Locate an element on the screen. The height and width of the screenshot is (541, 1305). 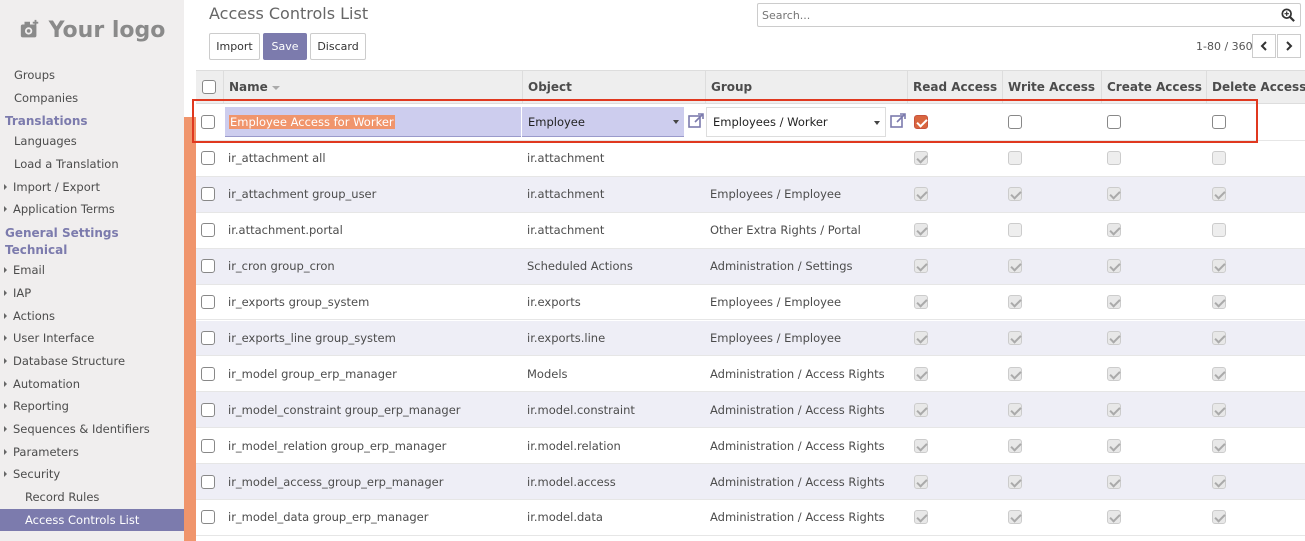
search-box is located at coordinates (1029, 15).